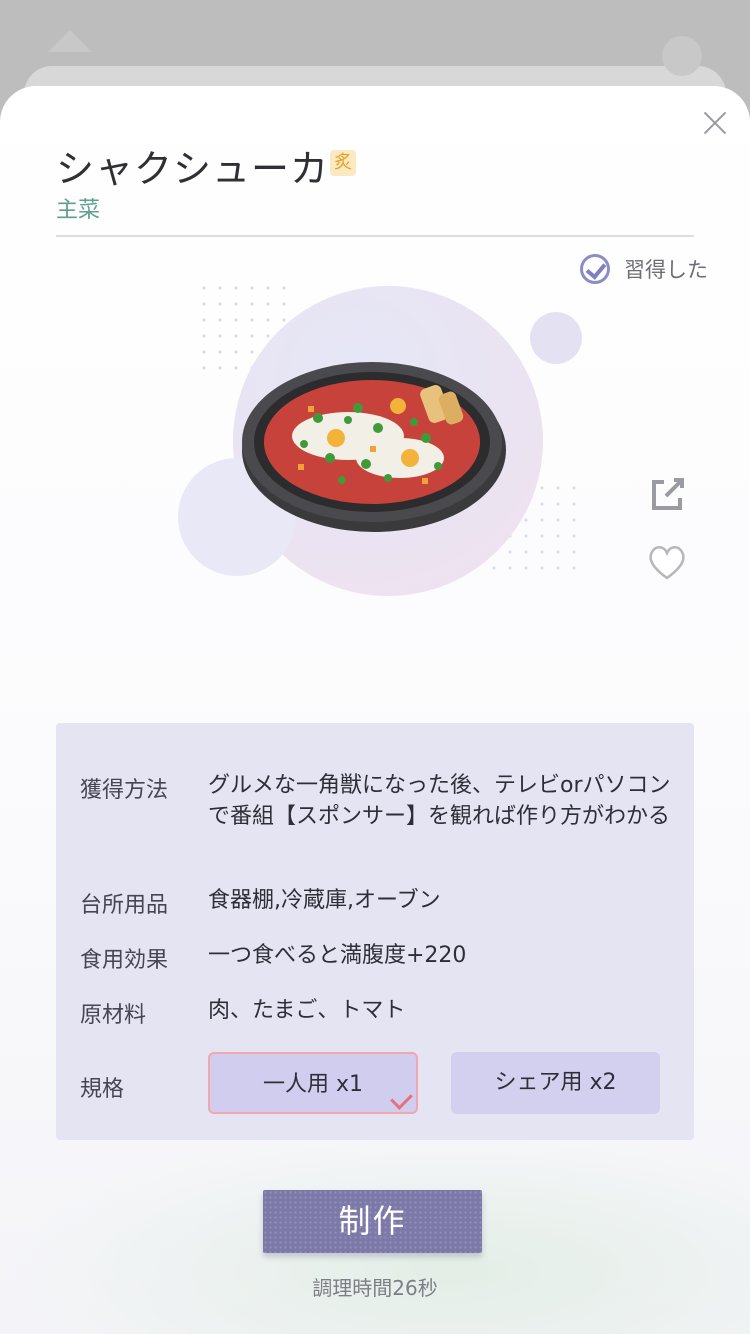 This screenshot has width=750, height=1334. What do you see at coordinates (124, 790) in the screenshot?
I see `detail-label: 獲得方法` at bounding box center [124, 790].